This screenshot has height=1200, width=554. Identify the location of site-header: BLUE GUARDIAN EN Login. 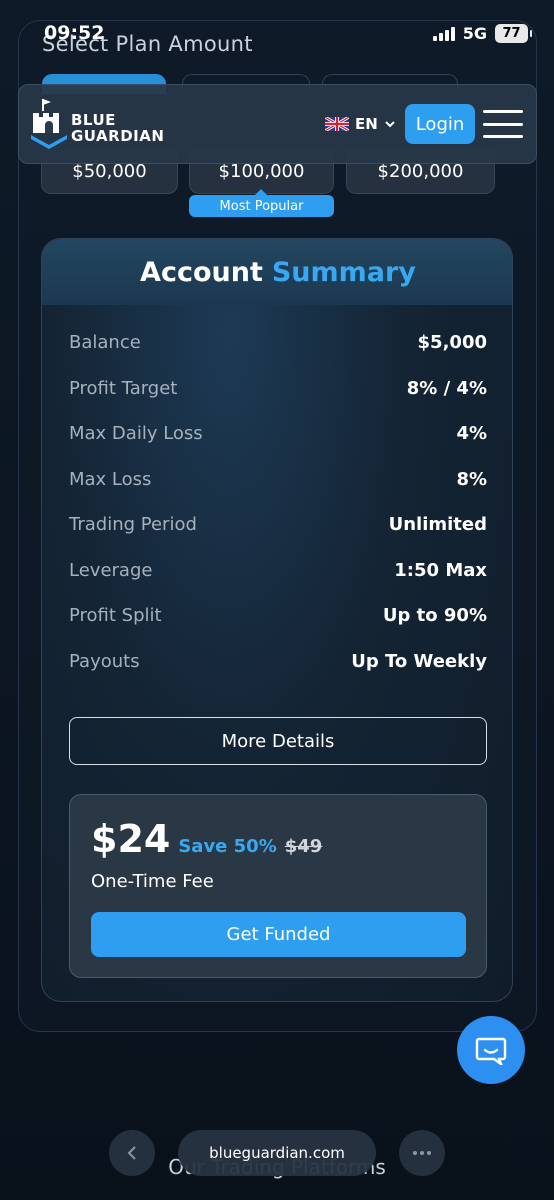
(277, 124).